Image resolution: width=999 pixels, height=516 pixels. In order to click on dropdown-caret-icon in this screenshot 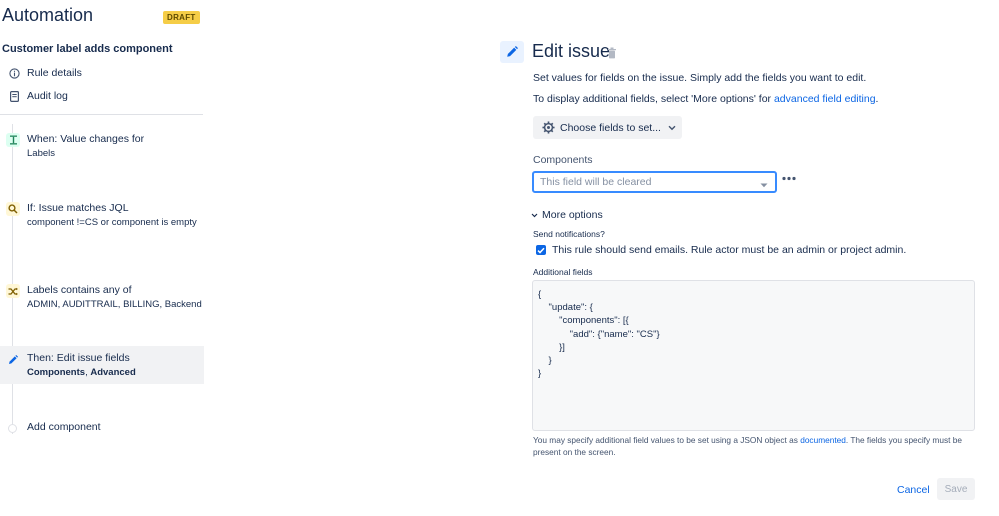, I will do `click(764, 185)`.